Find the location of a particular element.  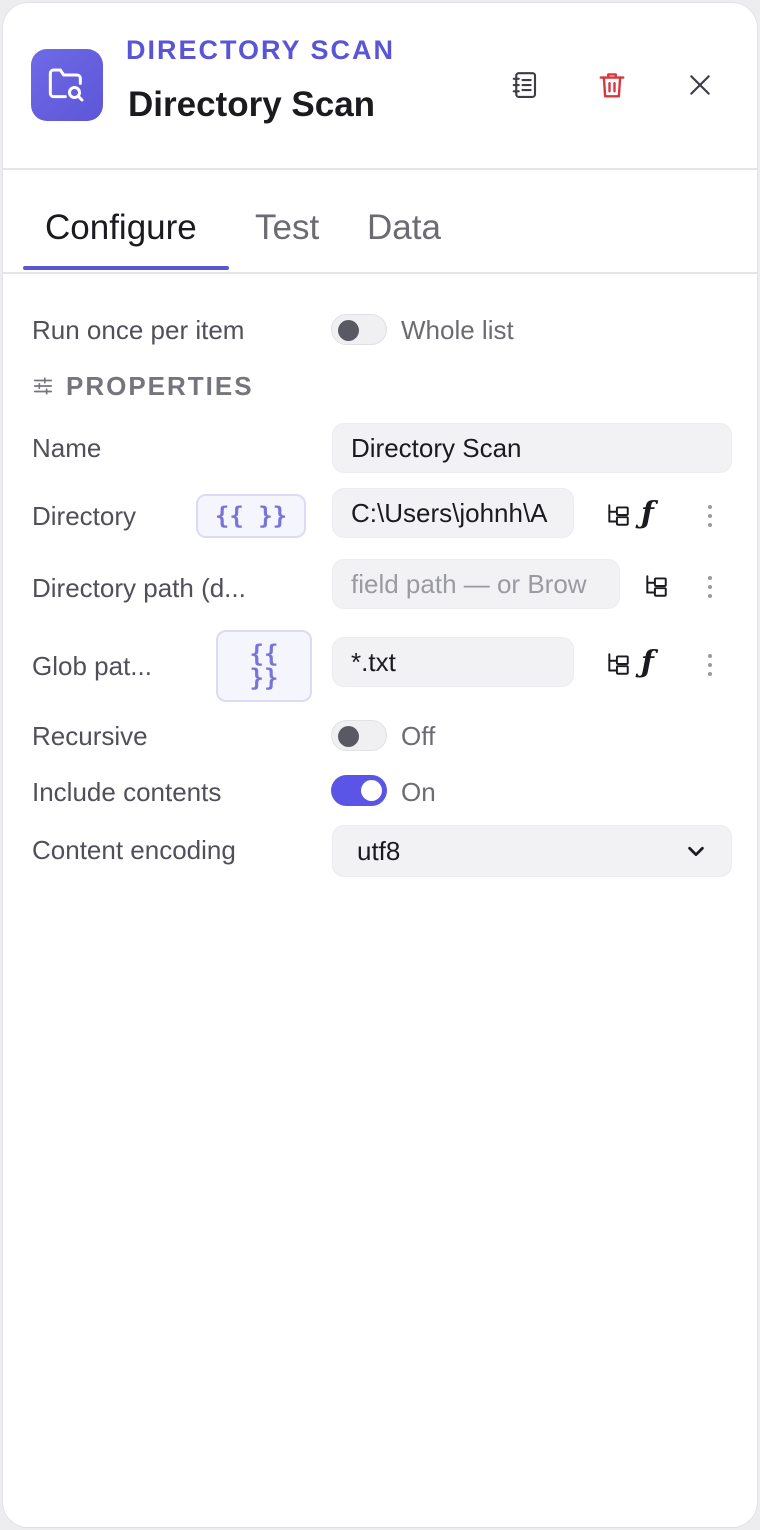

name-label: Name is located at coordinates (67, 448).